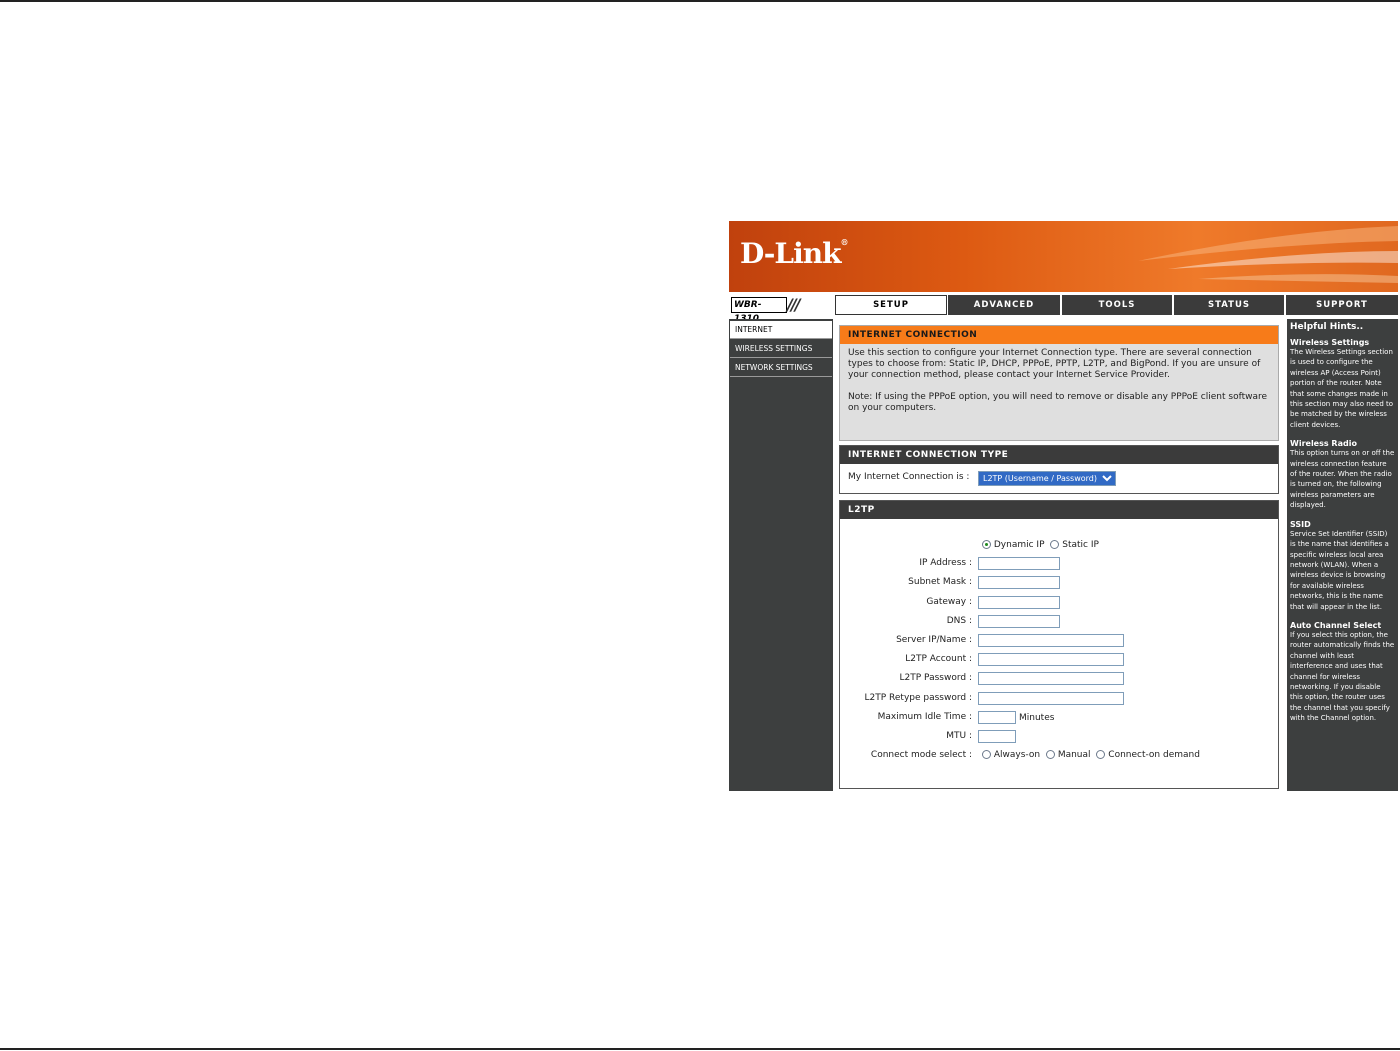 The image size is (1400, 1051). What do you see at coordinates (997, 717) in the screenshot?
I see `idle-time-input` at bounding box center [997, 717].